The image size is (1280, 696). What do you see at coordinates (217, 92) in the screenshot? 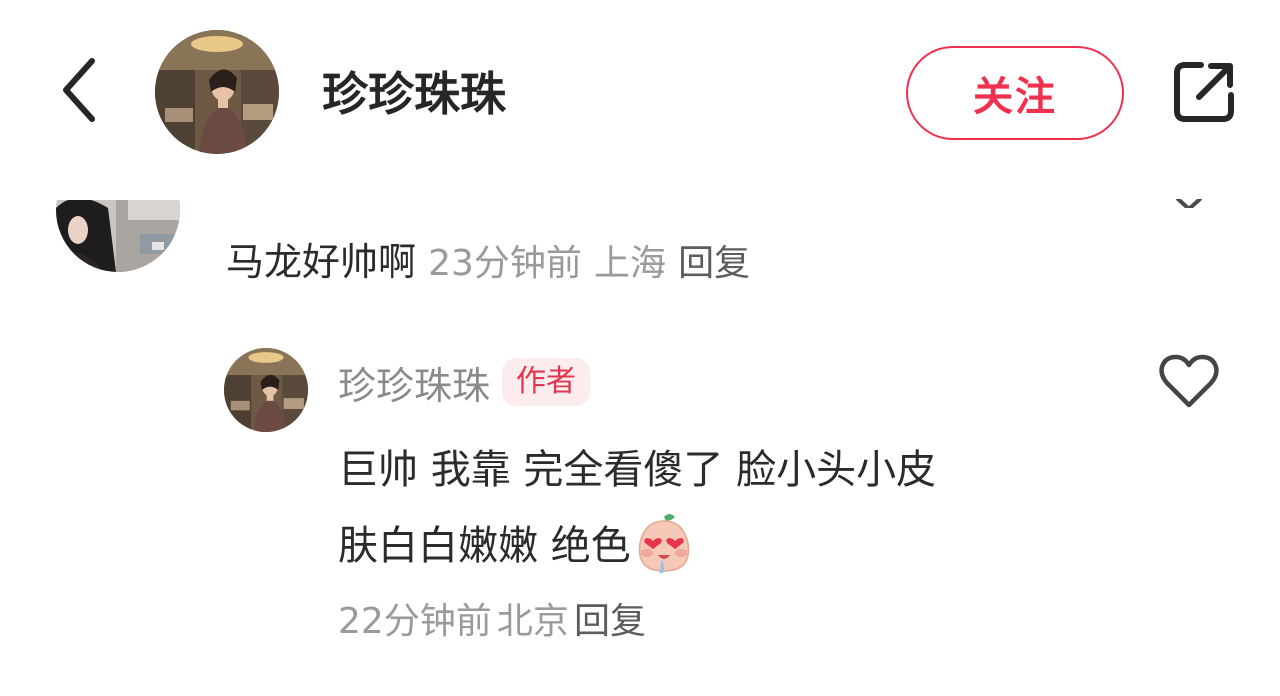
I see `header-avatar` at bounding box center [217, 92].